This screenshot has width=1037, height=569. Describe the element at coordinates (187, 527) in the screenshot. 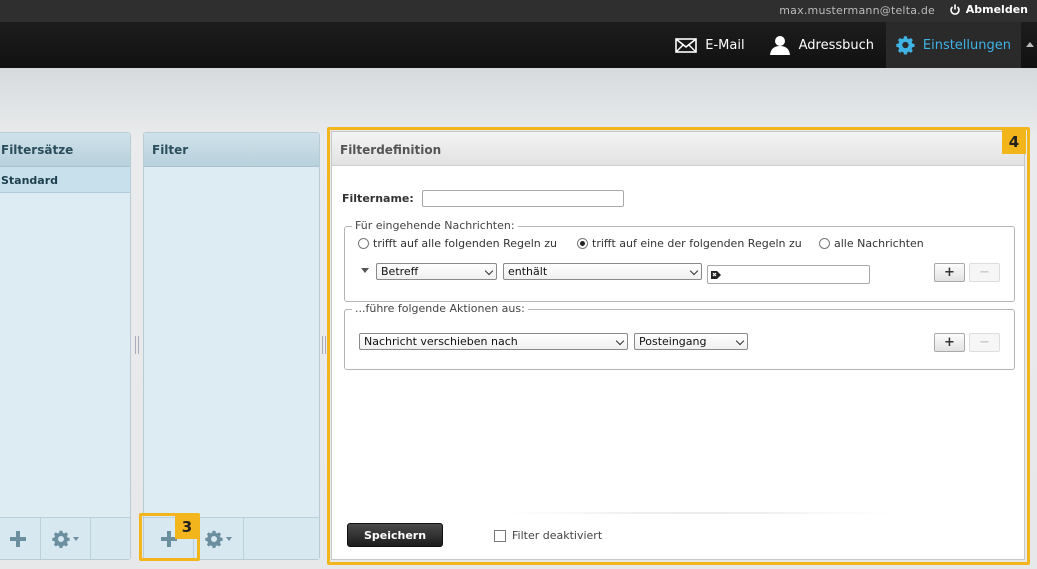

I see `callout-number-3: 3` at that location.